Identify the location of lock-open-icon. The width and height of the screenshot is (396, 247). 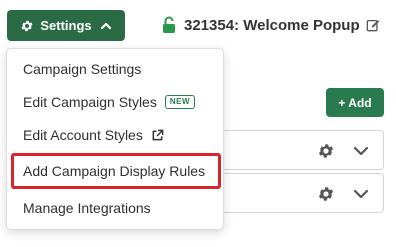
(169, 25).